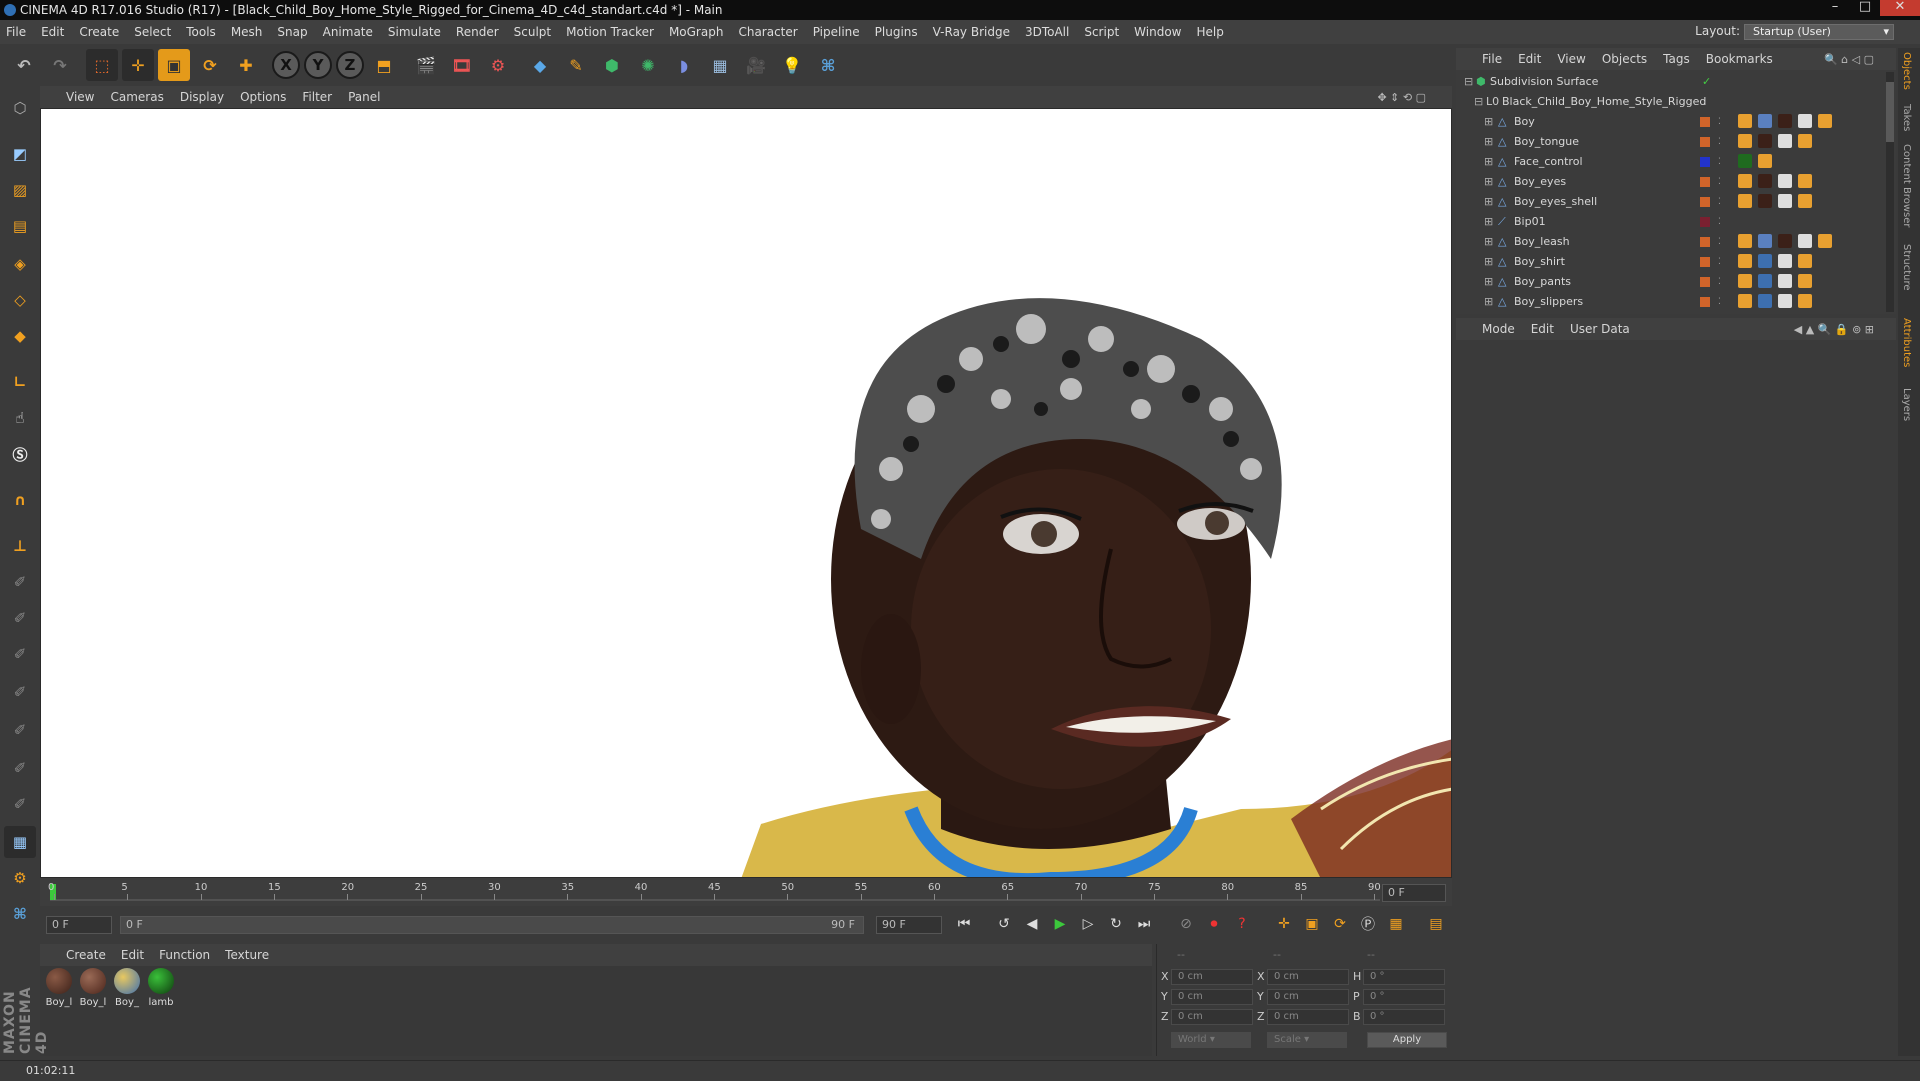 This screenshot has width=1920, height=1081. Describe the element at coordinates (612, 65) in the screenshot. I see `subdivision-surface-icon: ⬢` at that location.